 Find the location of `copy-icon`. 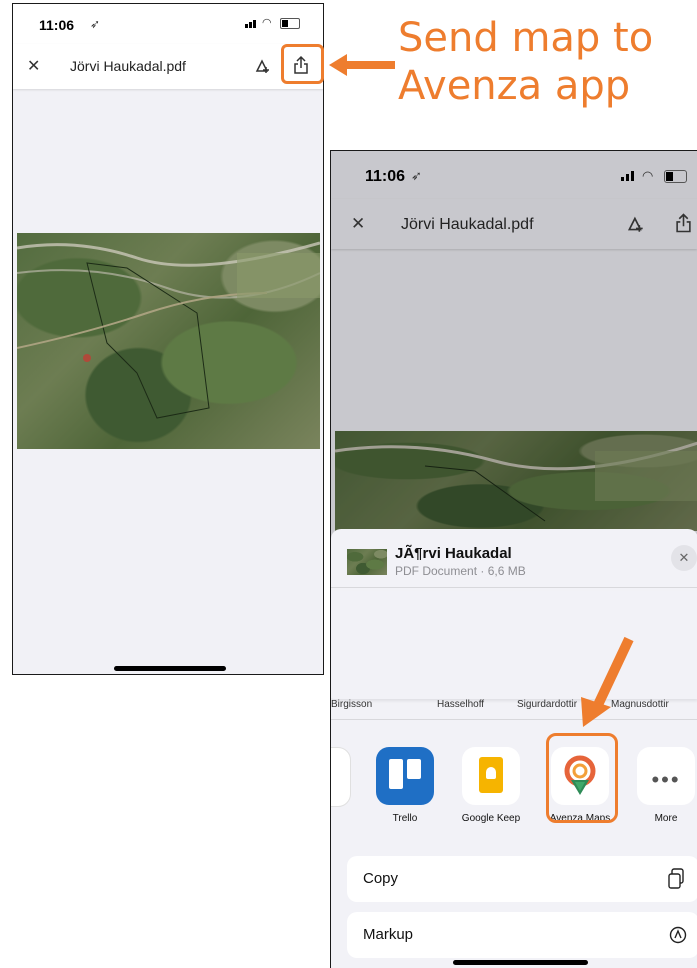

copy-icon is located at coordinates (676, 878).